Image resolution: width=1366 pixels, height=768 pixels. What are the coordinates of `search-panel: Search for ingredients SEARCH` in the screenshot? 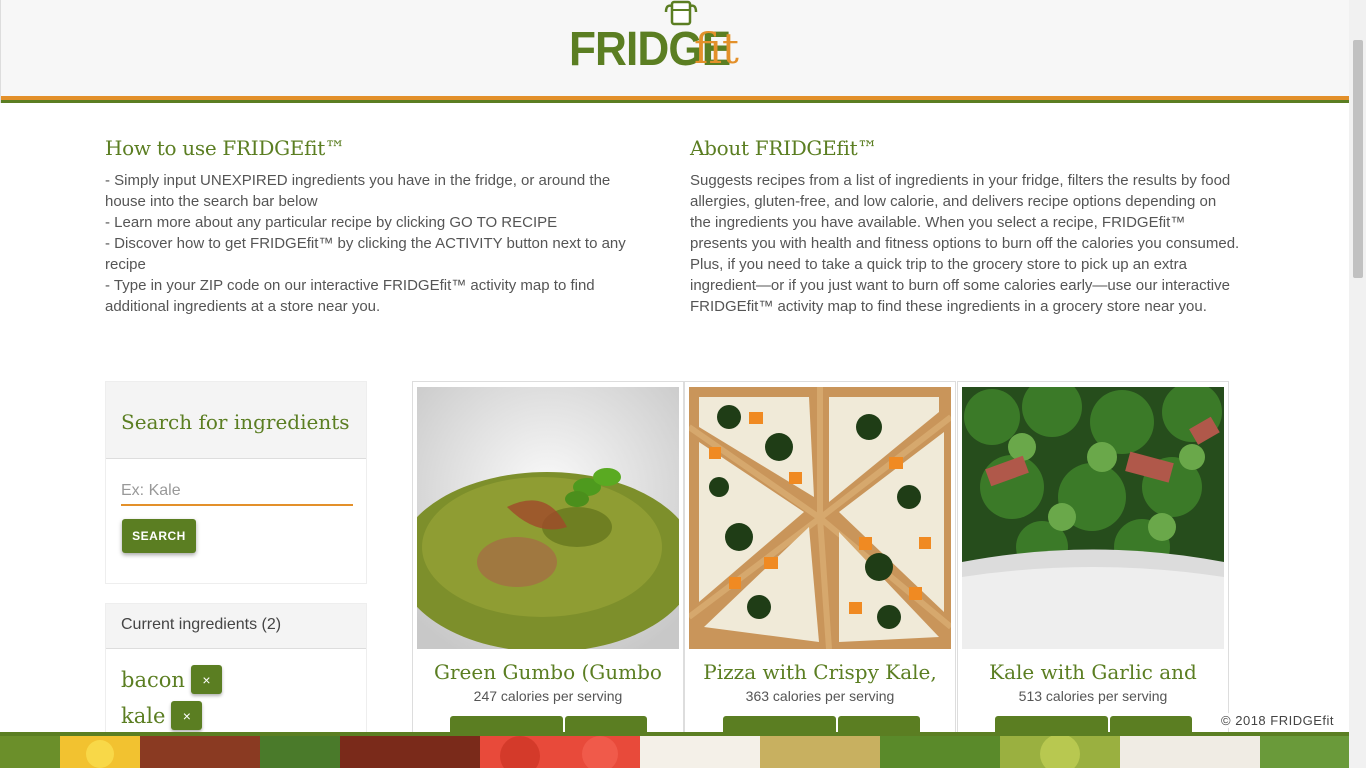 It's located at (236, 482).